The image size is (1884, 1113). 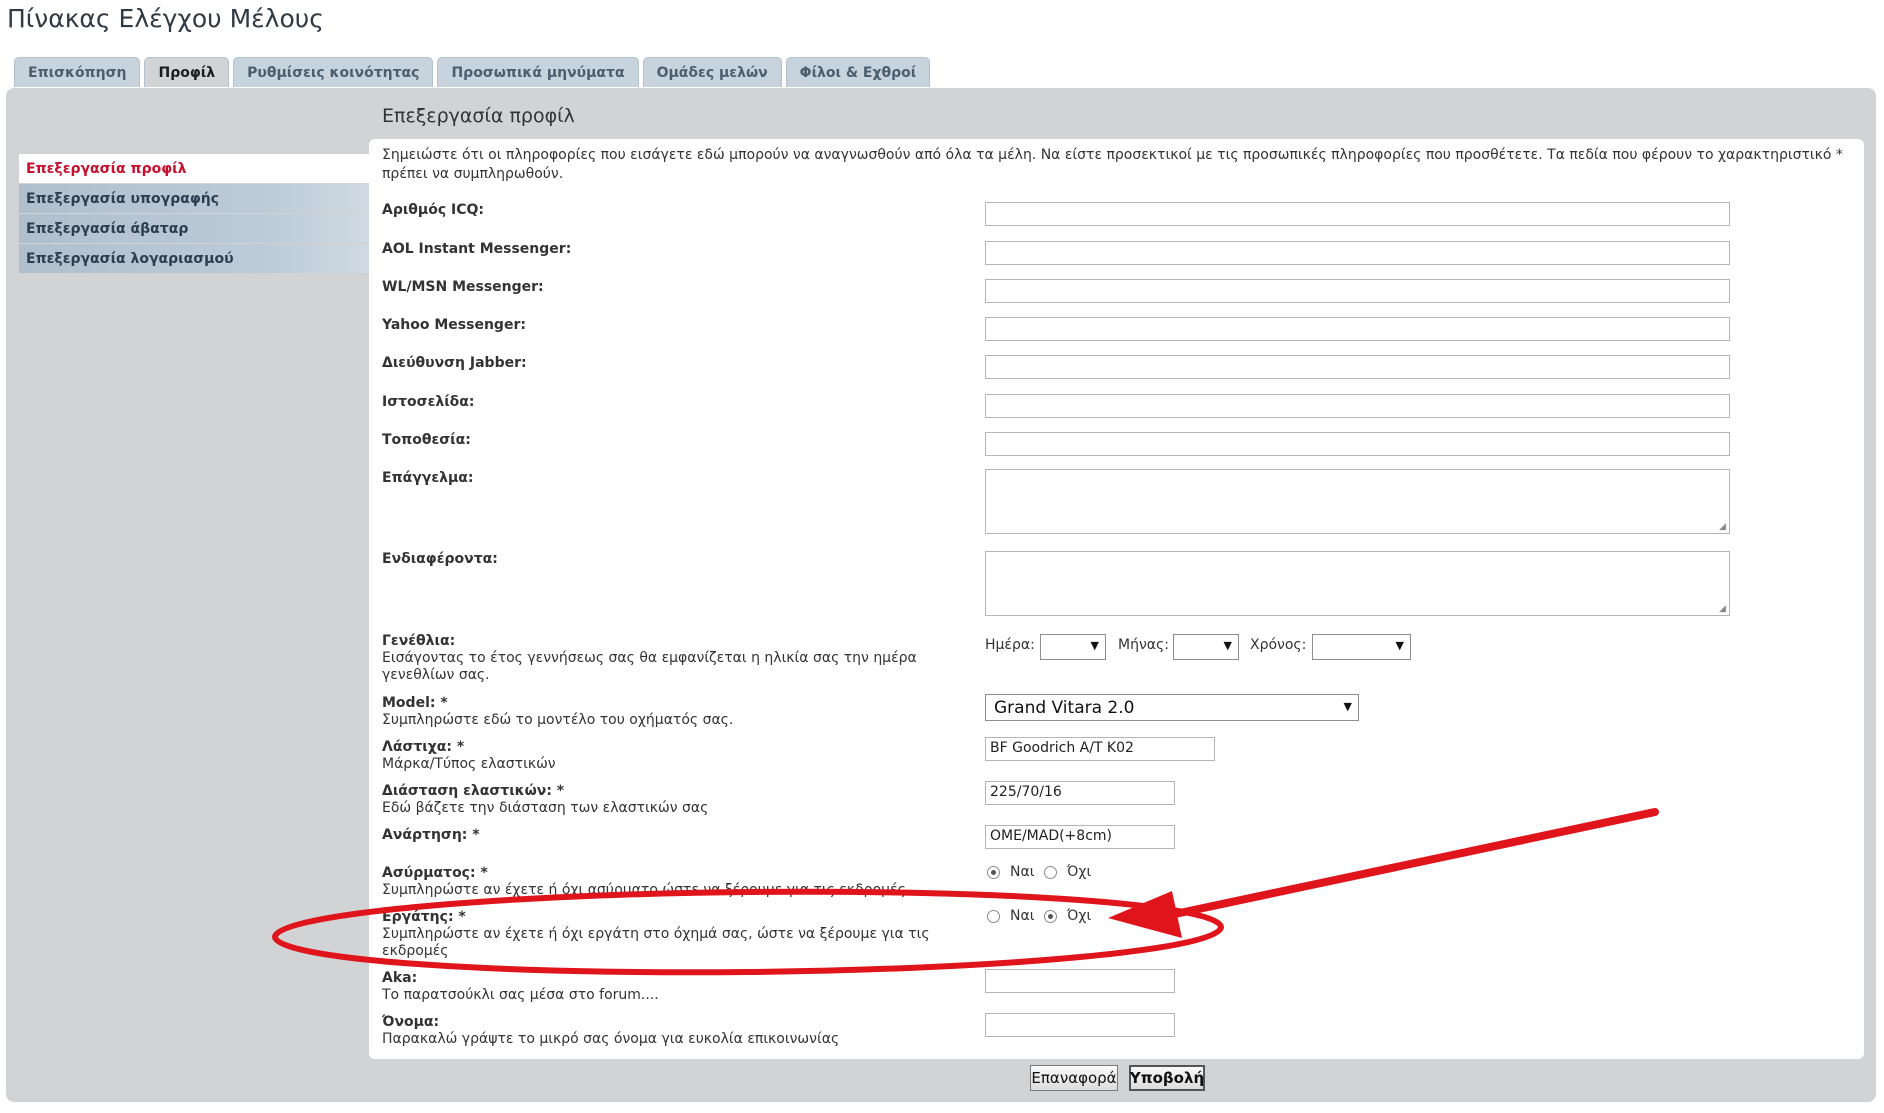 I want to click on annotation-overlay, so click(x=965, y=892).